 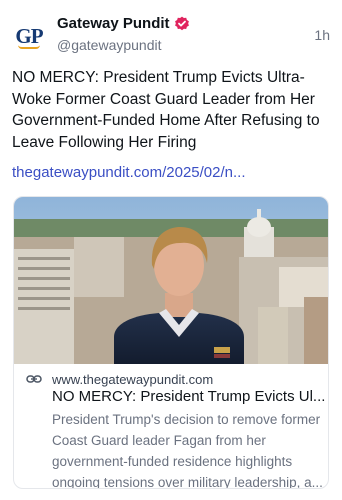 I want to click on author-name: Gateway Pundit, so click(x=113, y=23).